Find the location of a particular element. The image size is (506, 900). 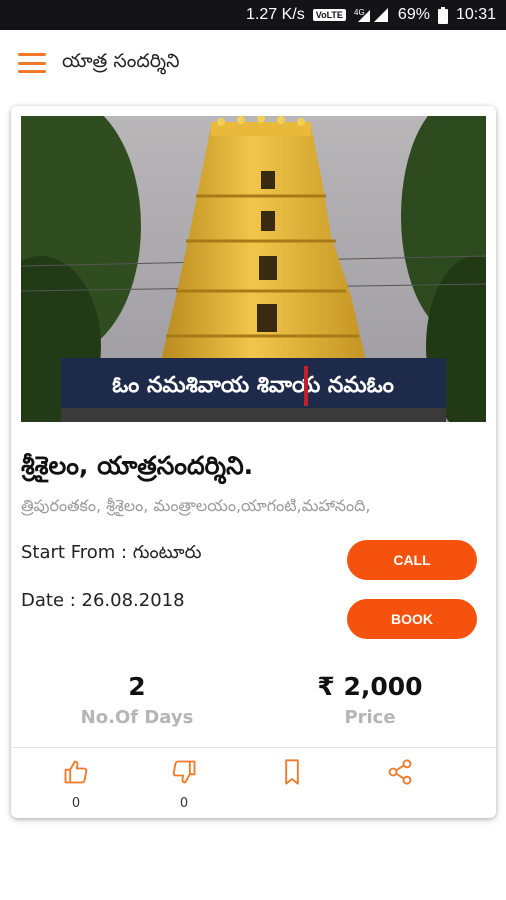

menu-icon is located at coordinates (32, 63).